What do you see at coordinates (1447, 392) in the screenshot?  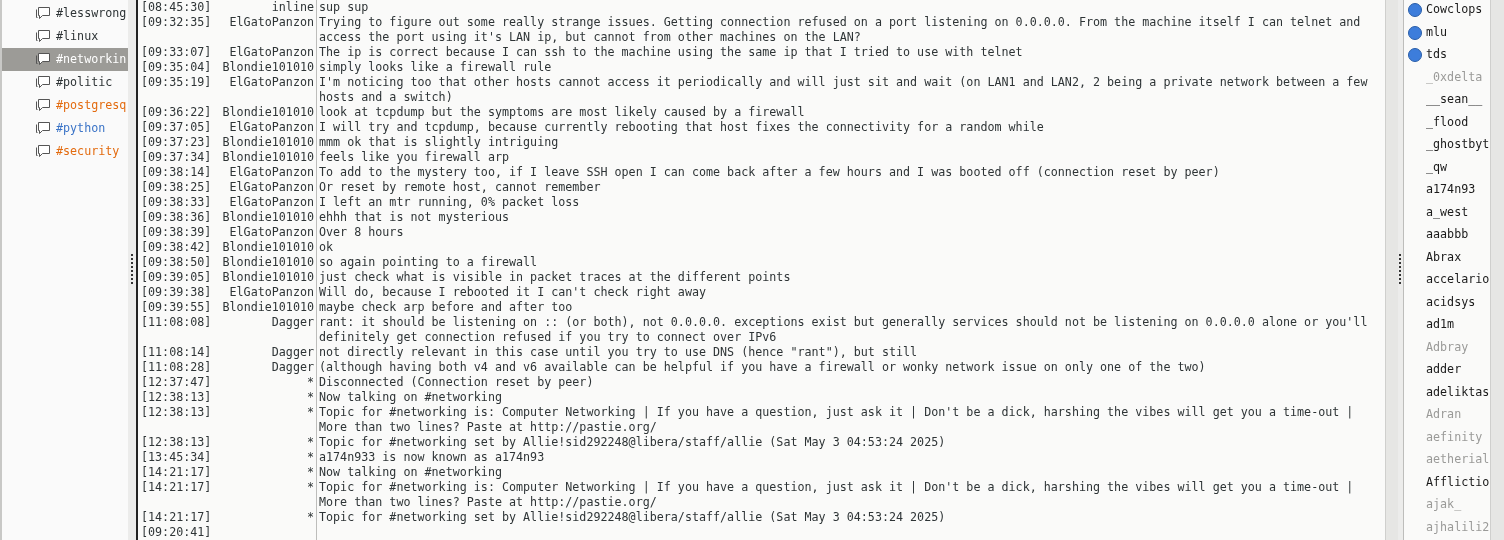 I see `user-item: adeliktas` at bounding box center [1447, 392].